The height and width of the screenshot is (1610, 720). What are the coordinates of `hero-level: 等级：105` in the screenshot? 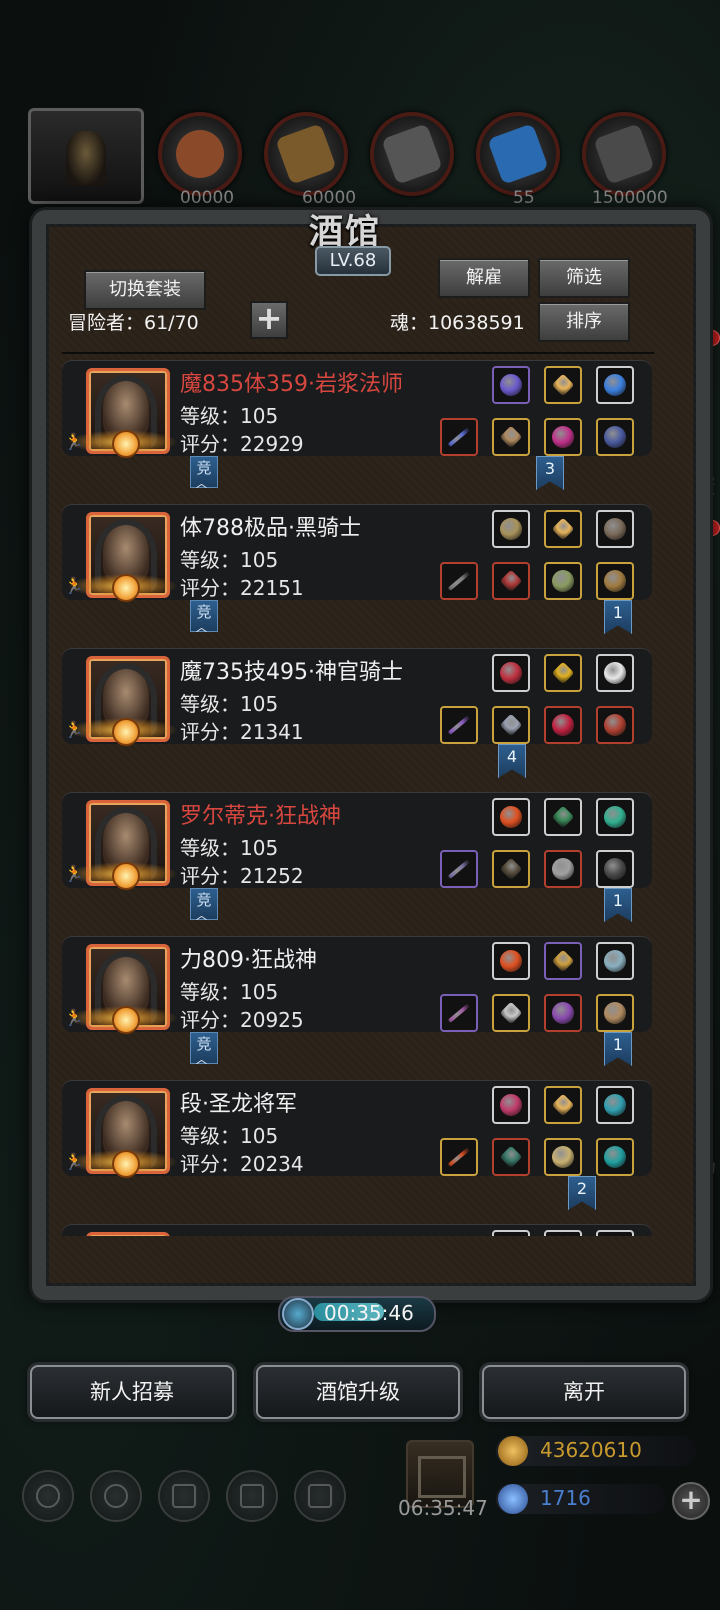 It's located at (229, 416).